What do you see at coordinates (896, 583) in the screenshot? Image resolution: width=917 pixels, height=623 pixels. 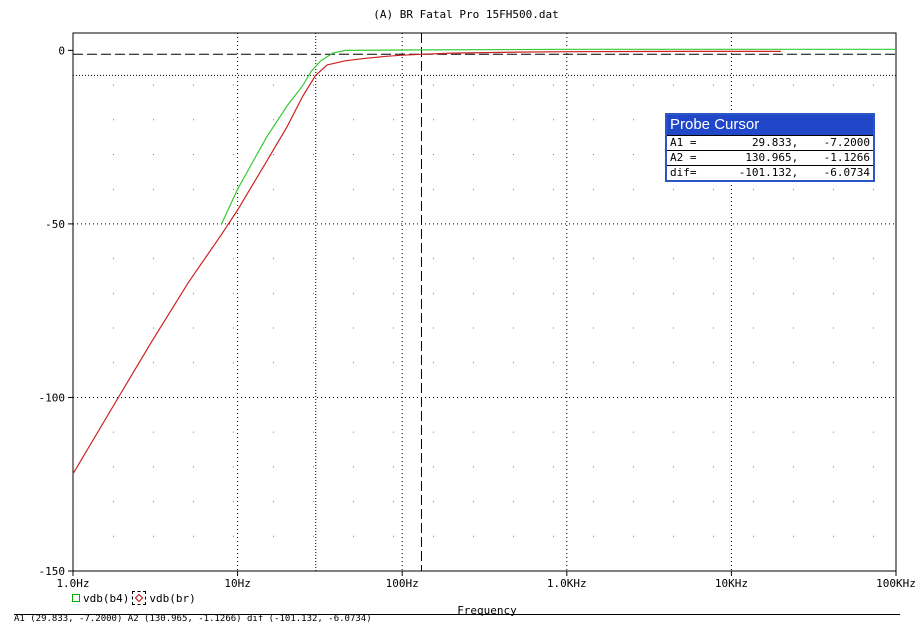 I see `x-tick-label: 100KHz` at bounding box center [896, 583].